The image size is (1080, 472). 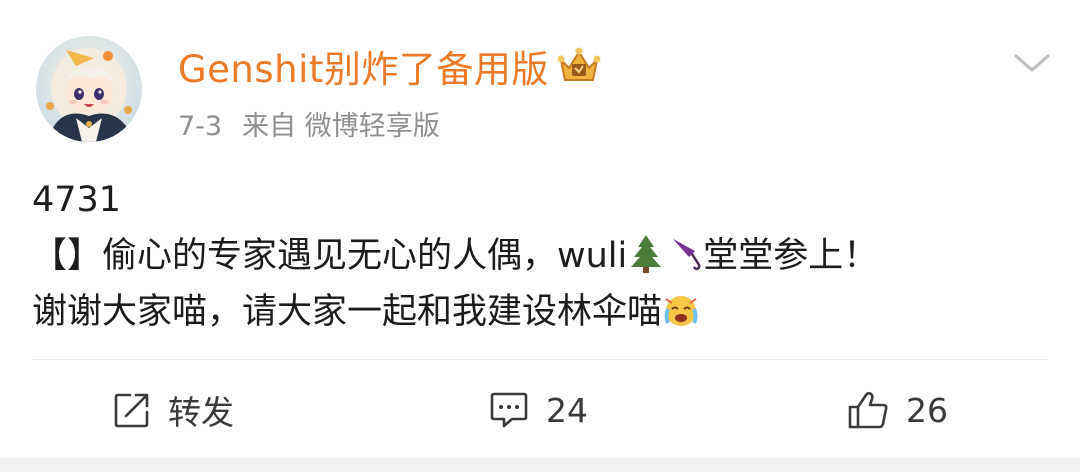 What do you see at coordinates (330, 256) in the screenshot?
I see `content-line-2-text: 【】偷心的专家遇见无心的人偶，wuli` at bounding box center [330, 256].